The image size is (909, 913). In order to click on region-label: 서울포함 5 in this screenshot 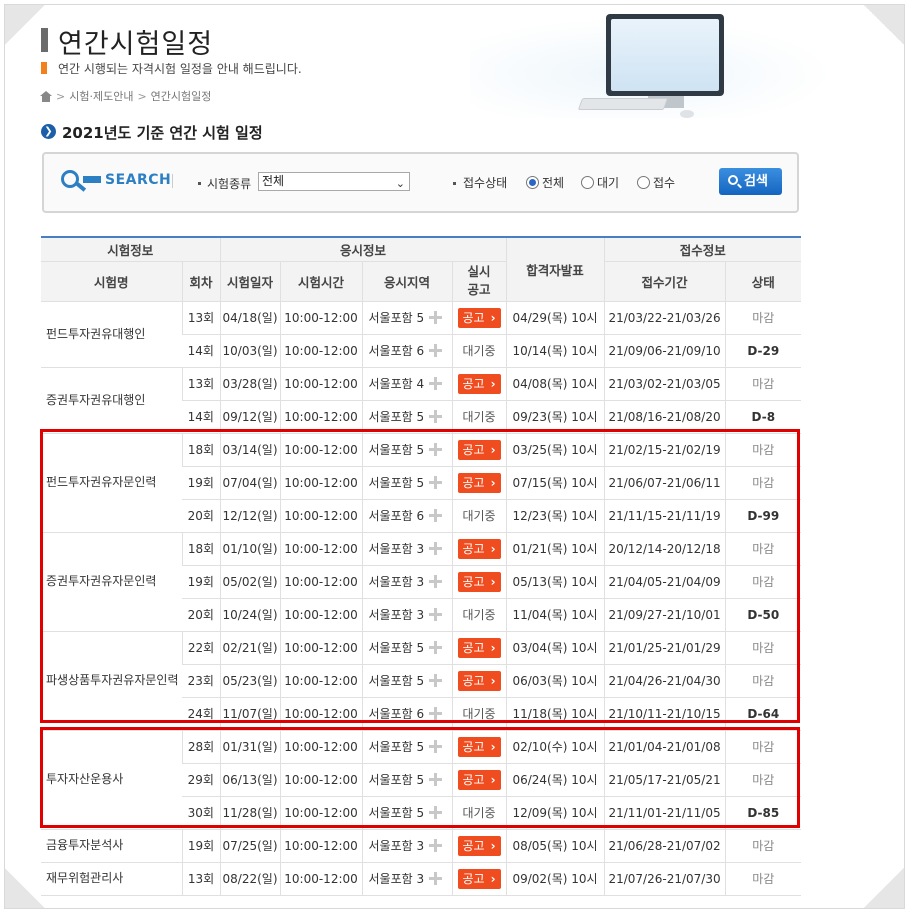, I will do `click(396, 648)`.